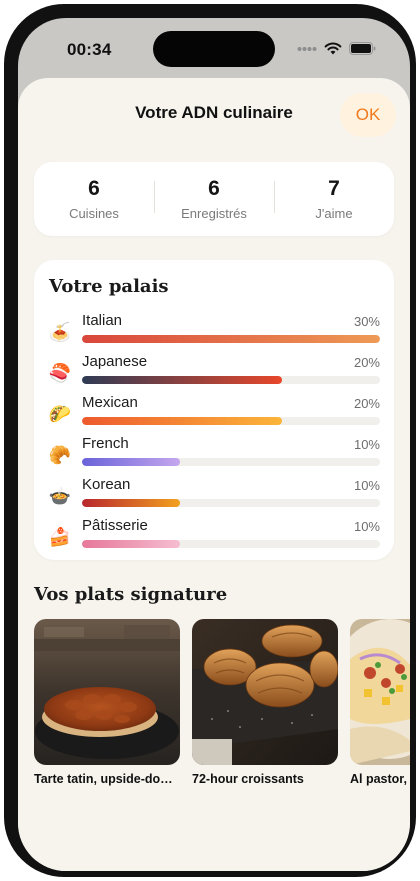 This screenshot has height=881, width=420. Describe the element at coordinates (115, 361) in the screenshot. I see `cuisine-name: Japanese` at that location.